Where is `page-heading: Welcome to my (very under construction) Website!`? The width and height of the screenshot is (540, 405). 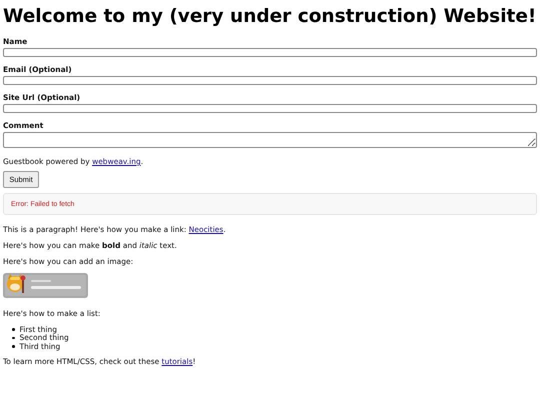 page-heading: Welcome to my (very under construction) Website! is located at coordinates (270, 16).